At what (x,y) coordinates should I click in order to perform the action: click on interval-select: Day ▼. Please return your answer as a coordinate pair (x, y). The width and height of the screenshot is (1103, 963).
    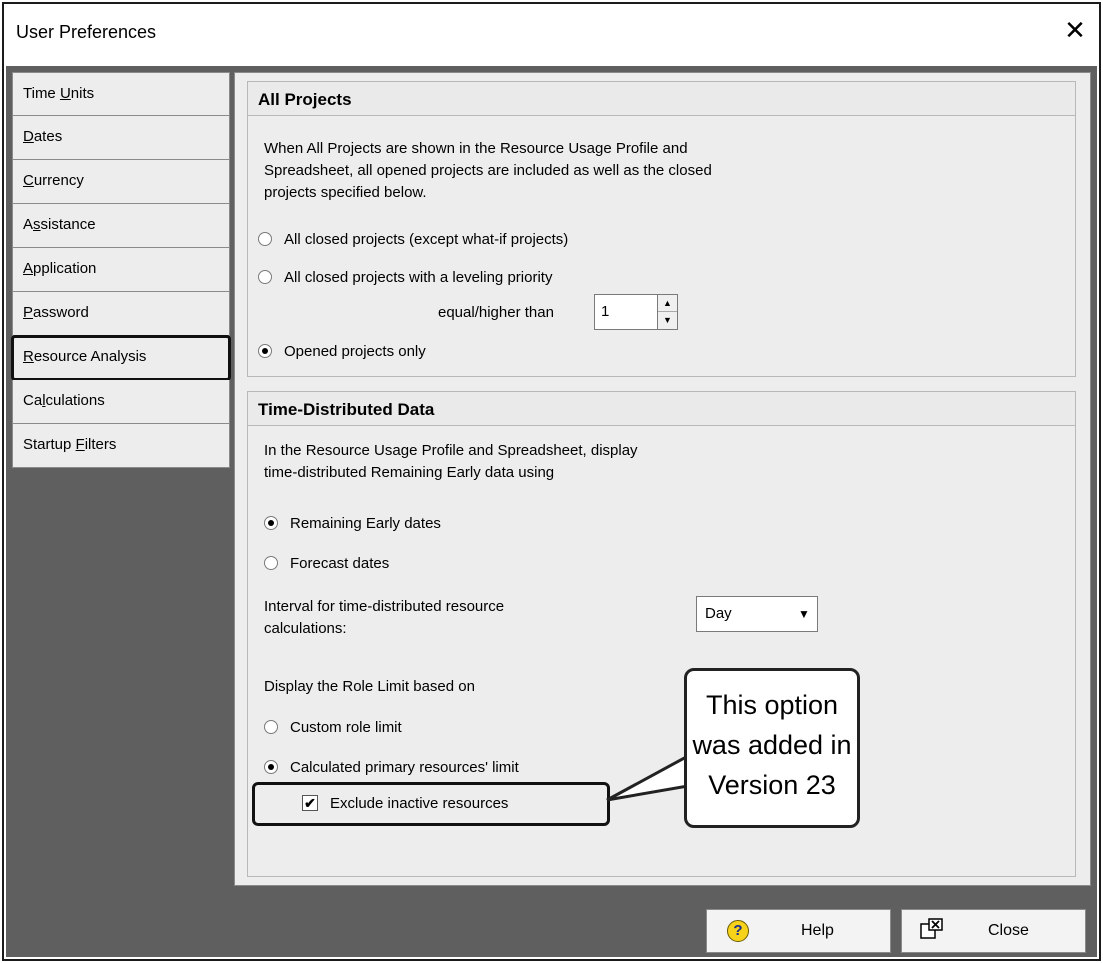
    Looking at the image, I should click on (757, 614).